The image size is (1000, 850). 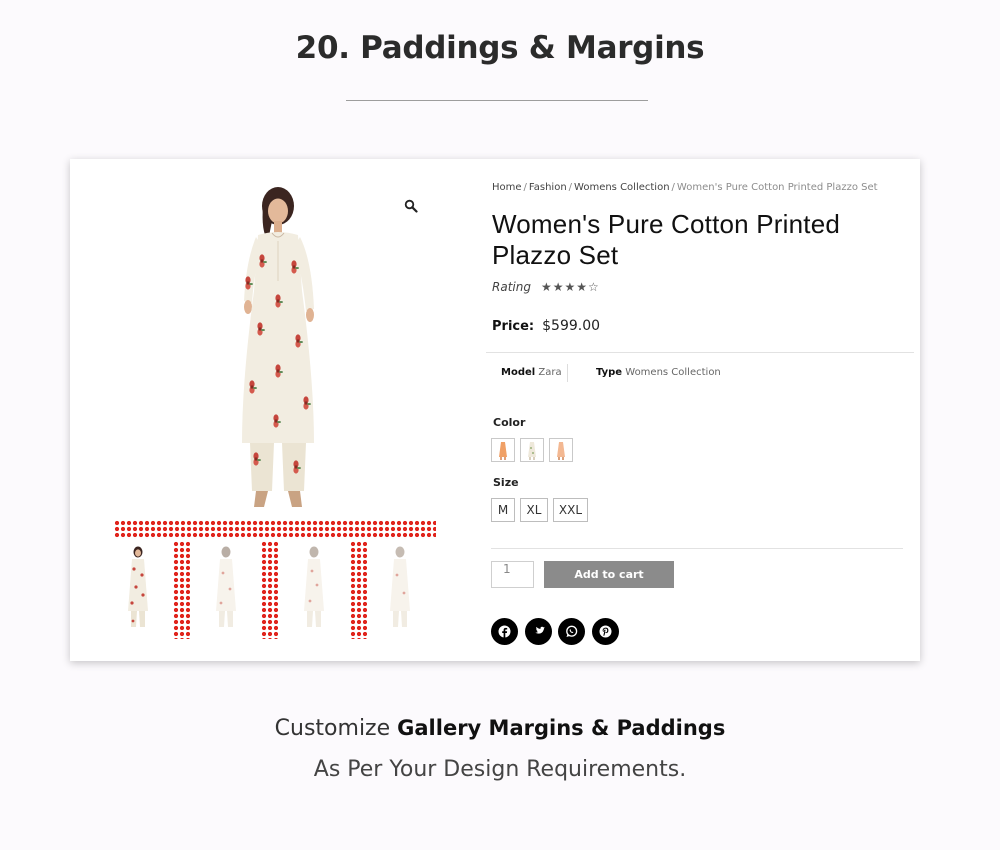 I want to click on rating-label: Rating, so click(x=511, y=287).